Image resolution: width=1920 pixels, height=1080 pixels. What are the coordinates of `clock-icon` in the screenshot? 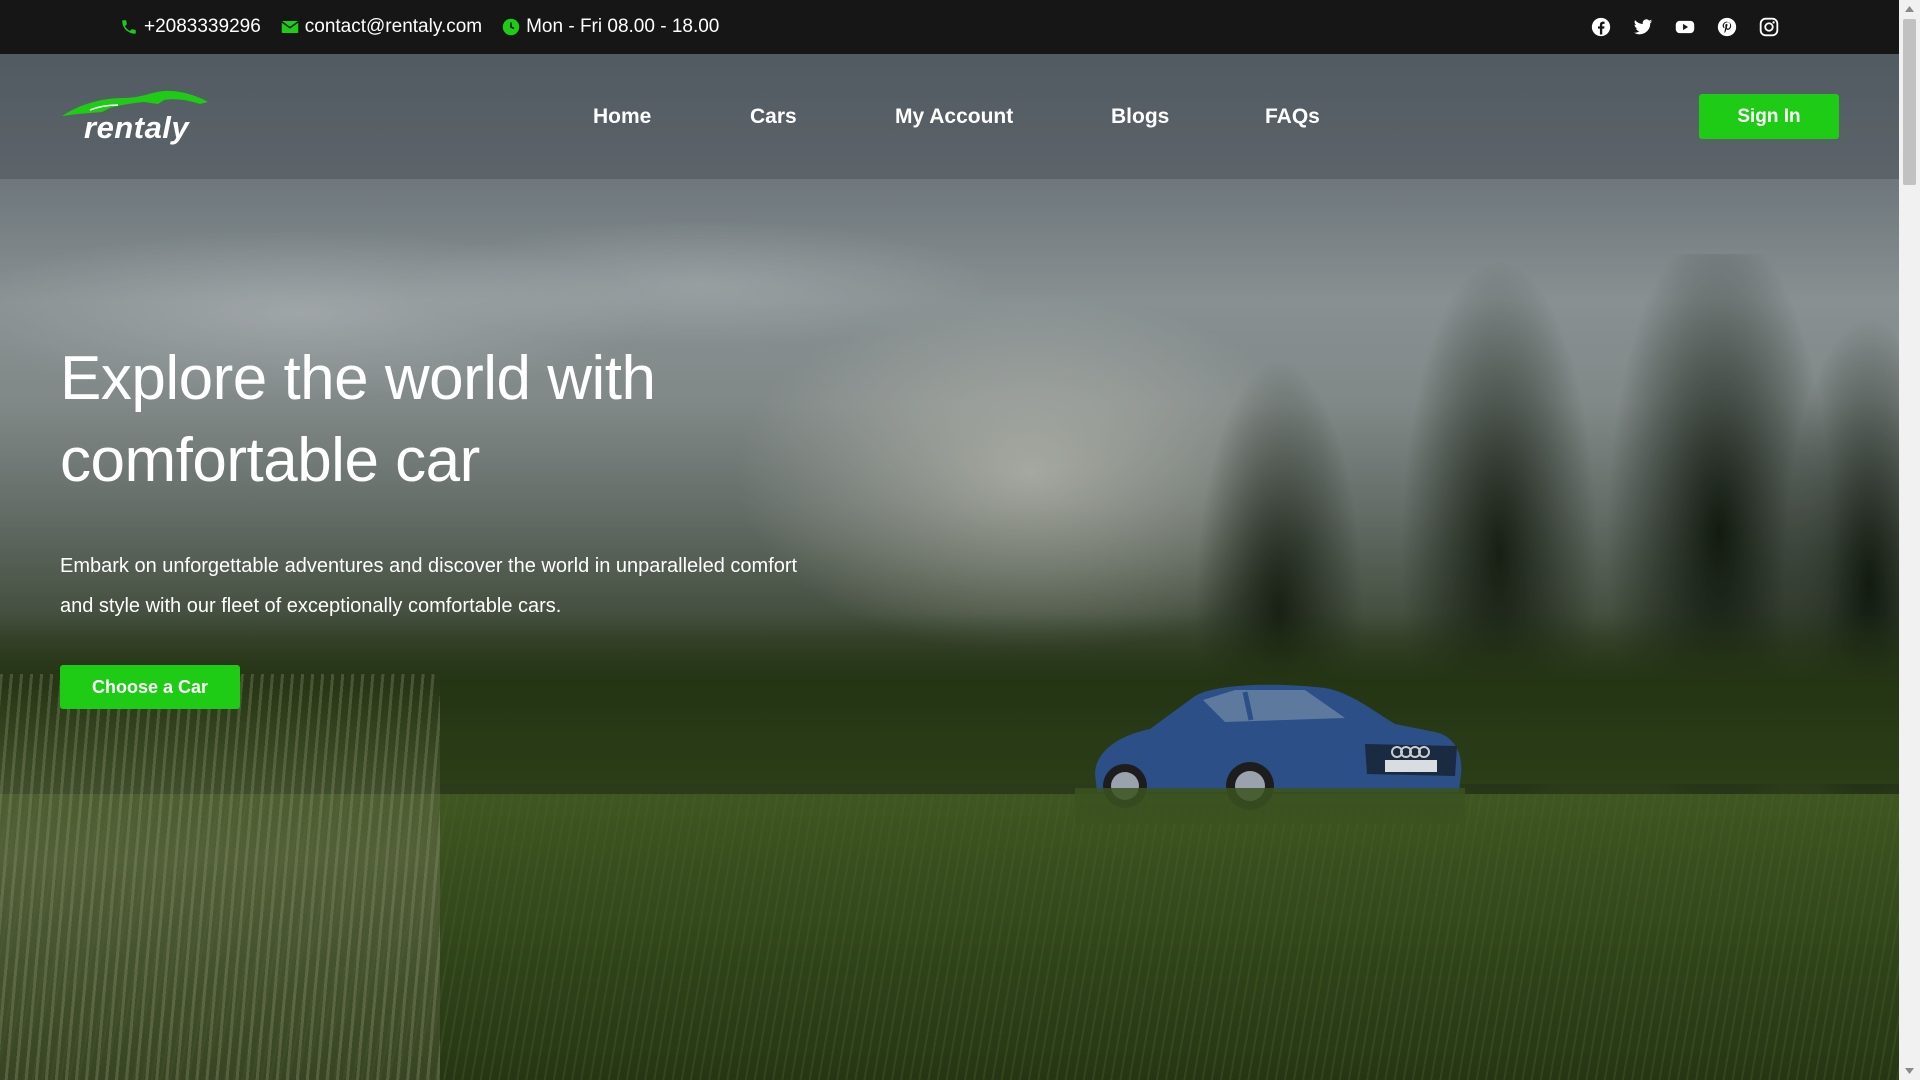 It's located at (511, 27).